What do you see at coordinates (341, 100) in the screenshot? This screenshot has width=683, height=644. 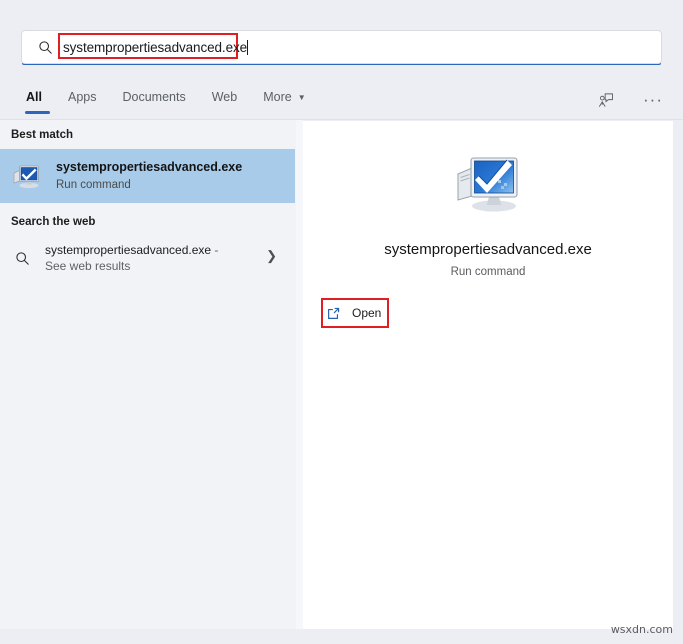 I see `filter-tab-row: All Apps Documents Web More ▼ ···` at bounding box center [341, 100].